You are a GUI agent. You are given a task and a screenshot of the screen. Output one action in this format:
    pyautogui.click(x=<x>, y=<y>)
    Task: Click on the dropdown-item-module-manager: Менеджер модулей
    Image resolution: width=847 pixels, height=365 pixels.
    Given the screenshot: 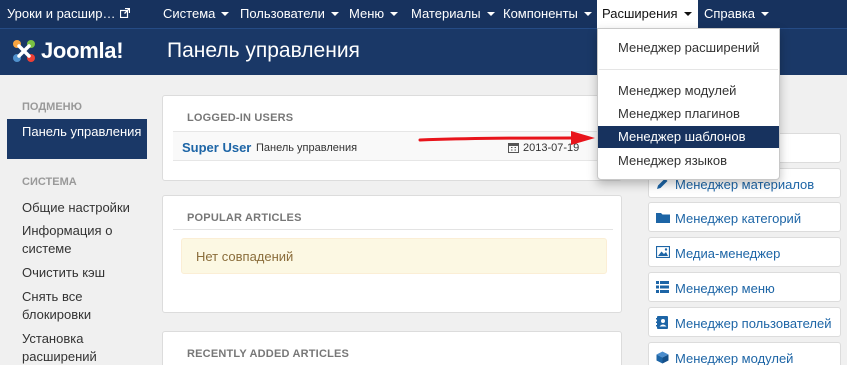 What is the action you would take?
    pyautogui.click(x=688, y=91)
    